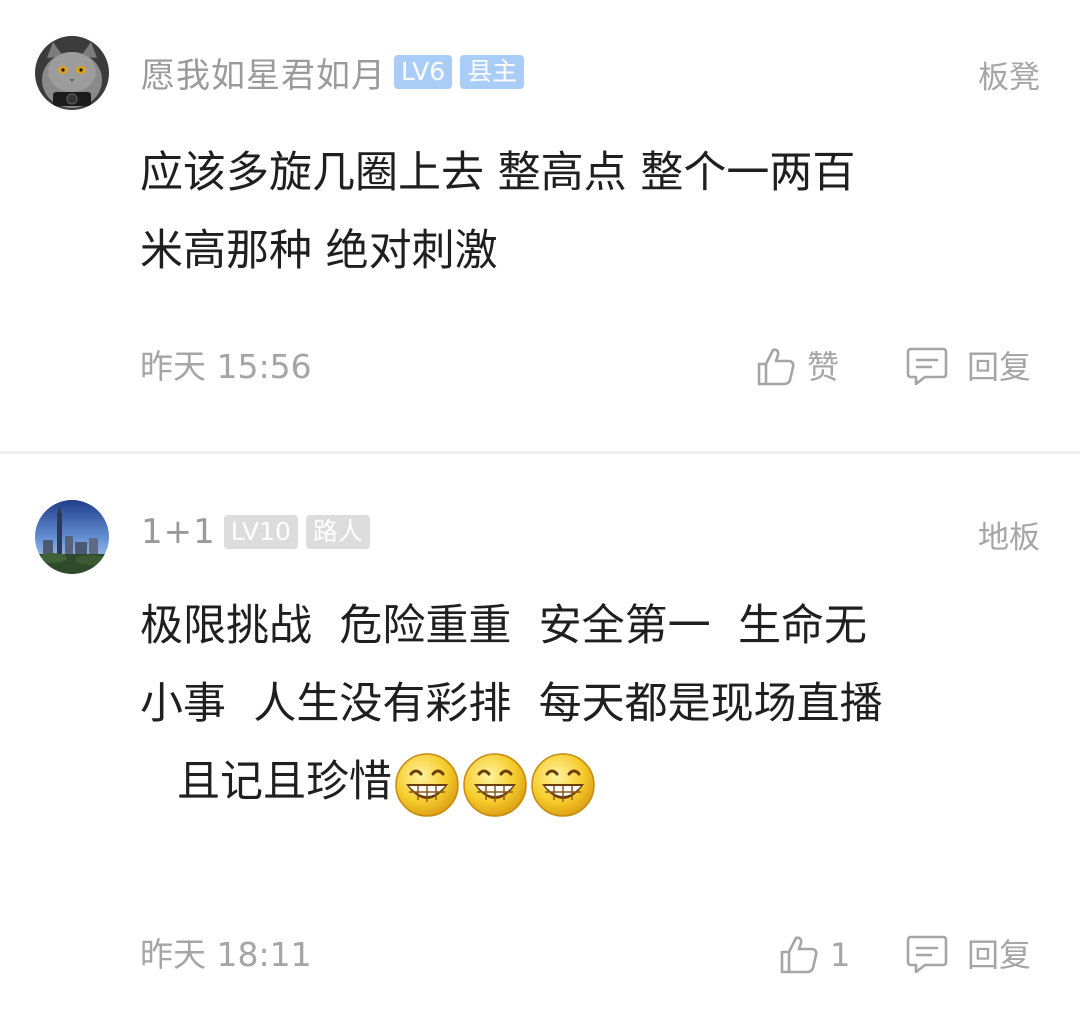 The height and width of the screenshot is (1030, 1080). Describe the element at coordinates (337, 532) in the screenshot. I see `title-badge: 路人` at that location.